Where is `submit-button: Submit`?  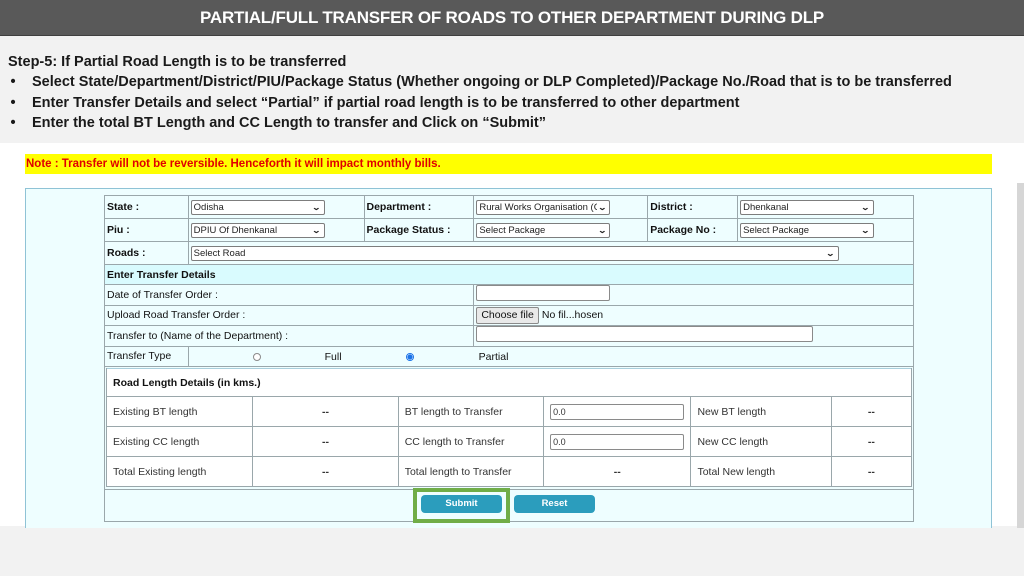
submit-button: Submit is located at coordinates (461, 504).